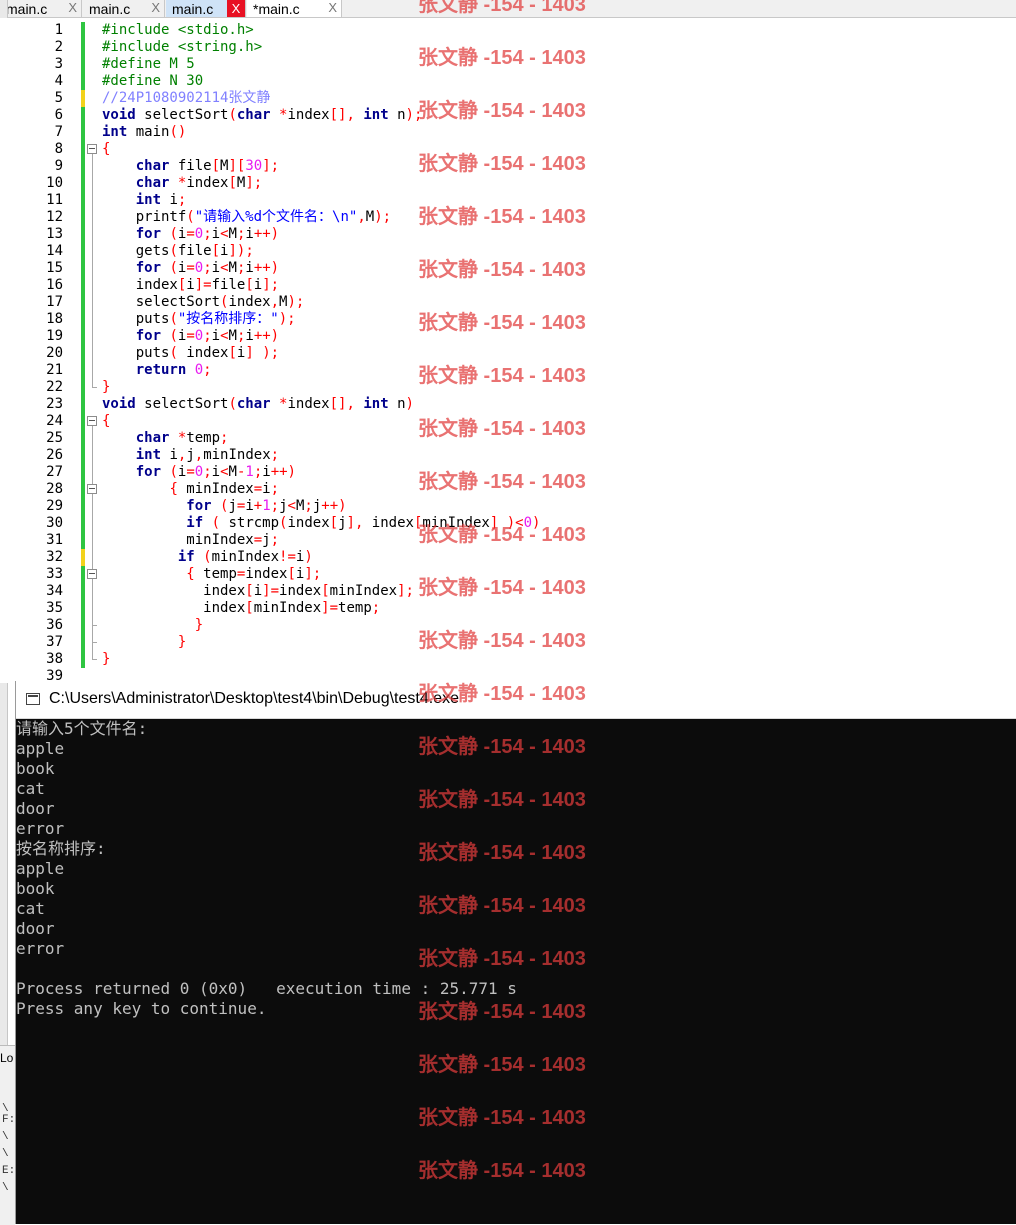 This screenshot has height=1225, width=1016. I want to click on tab-main-c-2: main.c X, so click(124, 8).